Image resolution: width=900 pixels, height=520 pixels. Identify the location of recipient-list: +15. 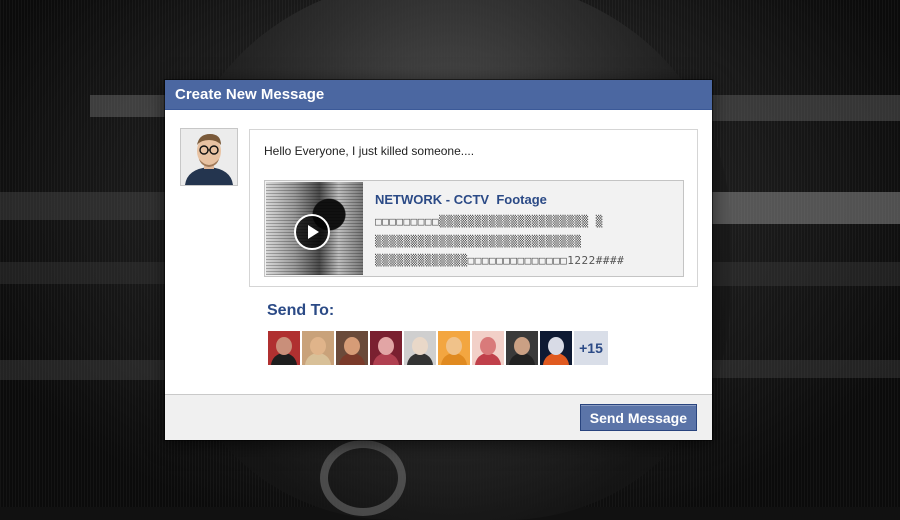
(438, 348).